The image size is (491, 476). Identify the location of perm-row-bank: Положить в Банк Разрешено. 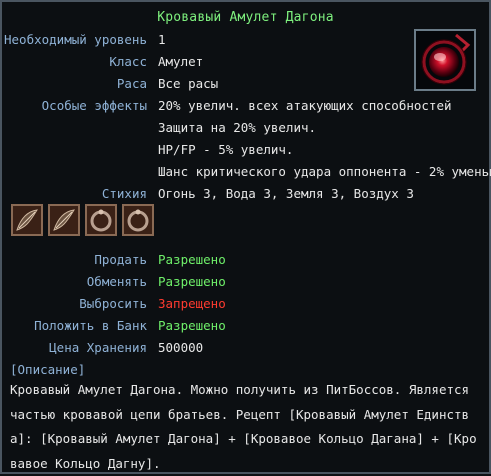
(245, 326).